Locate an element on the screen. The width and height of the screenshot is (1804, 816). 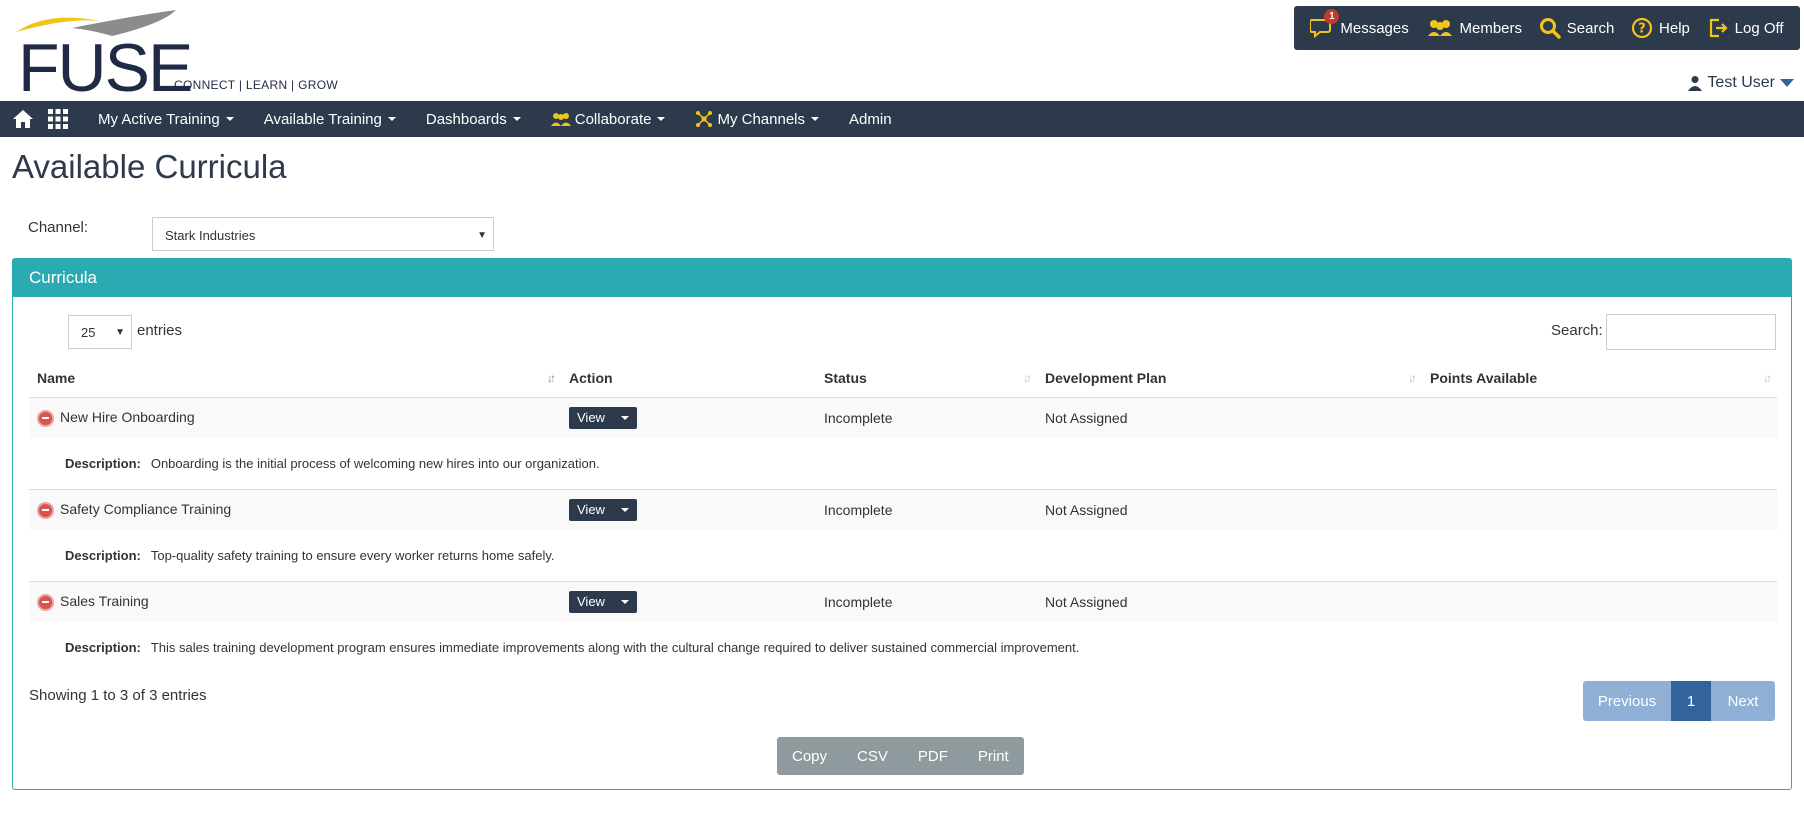
search-link: Search is located at coordinates (1577, 28).